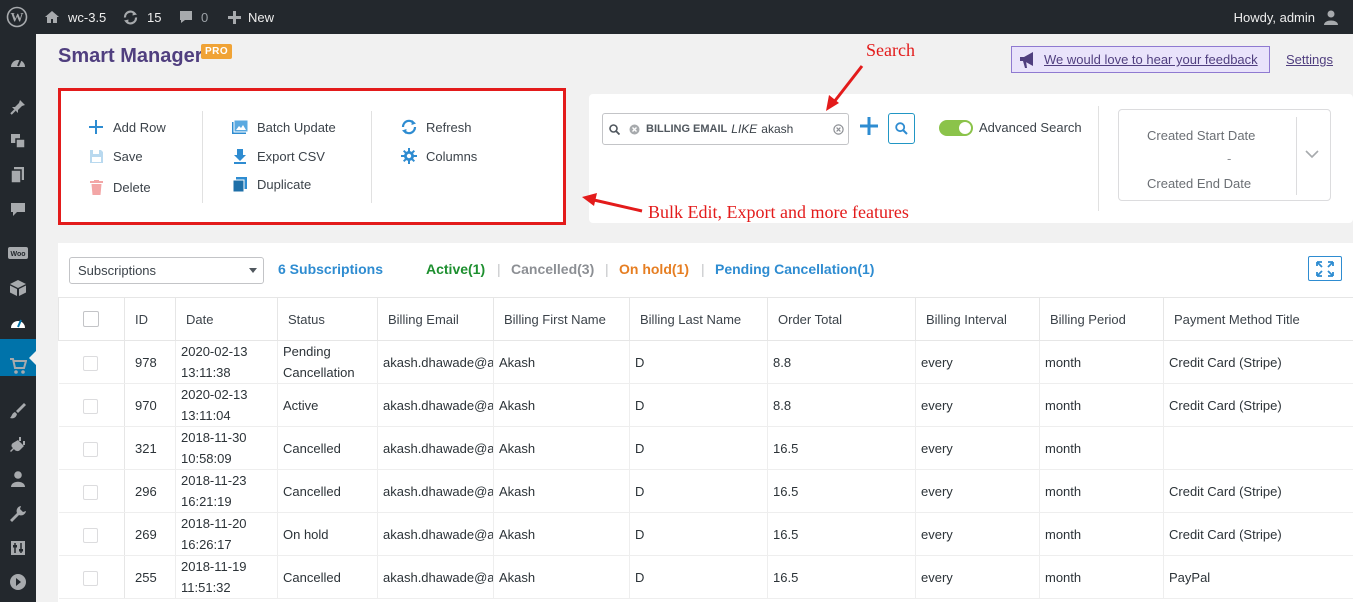 Image resolution: width=1353 pixels, height=602 pixels. What do you see at coordinates (18, 514) in the screenshot?
I see `tools-wrench-icon` at bounding box center [18, 514].